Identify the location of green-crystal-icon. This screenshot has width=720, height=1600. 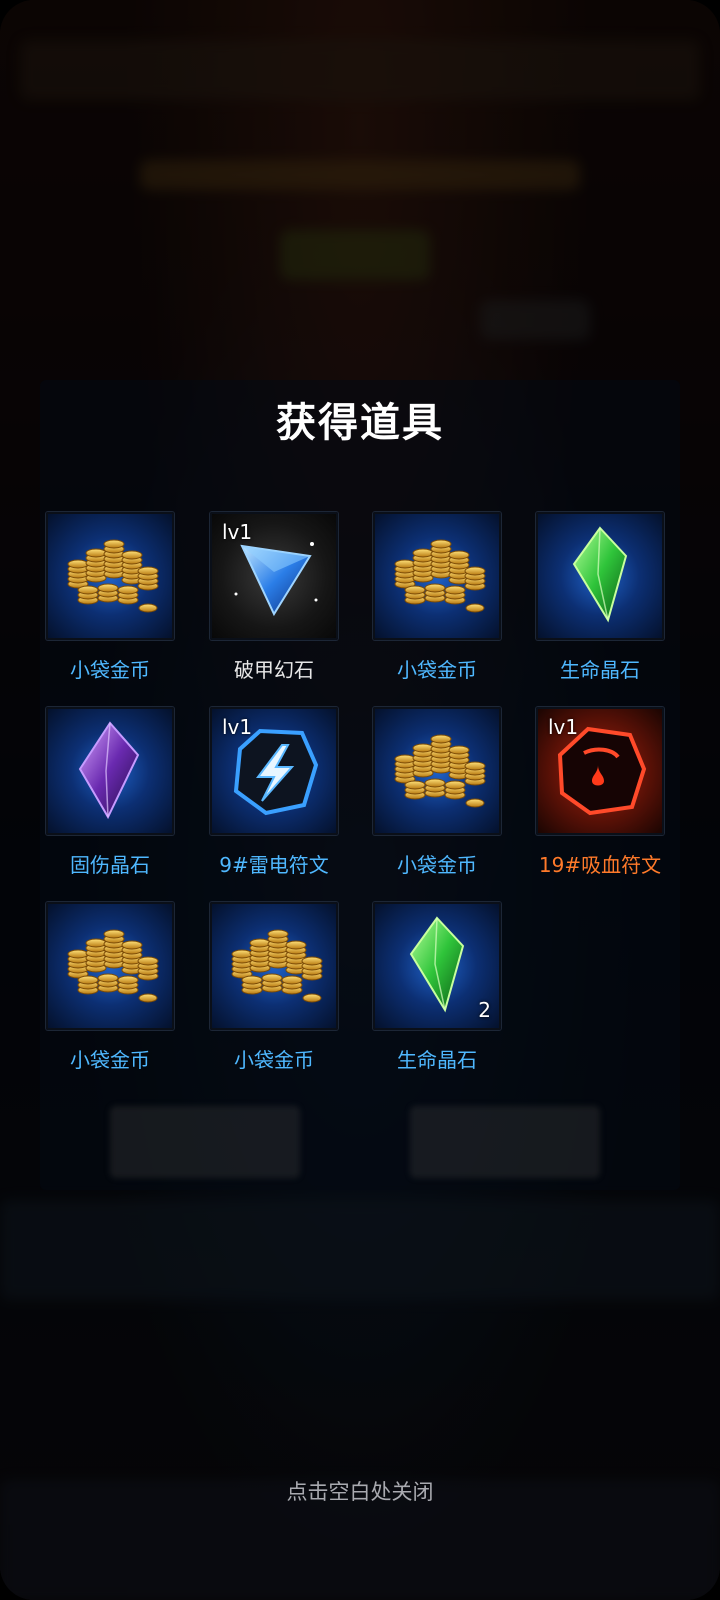
(600, 576).